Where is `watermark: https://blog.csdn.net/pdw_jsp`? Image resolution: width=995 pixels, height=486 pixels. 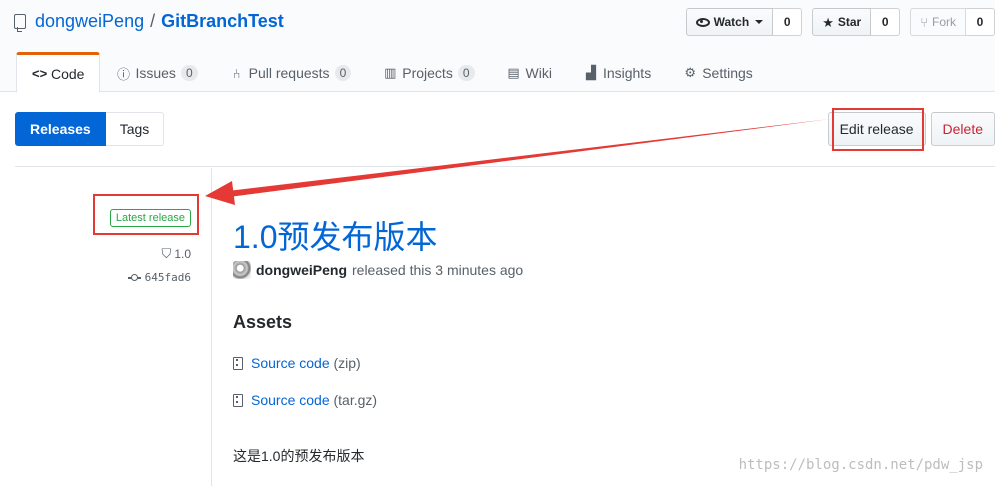
watermark: https://blog.csdn.net/pdw_jsp is located at coordinates (860, 465).